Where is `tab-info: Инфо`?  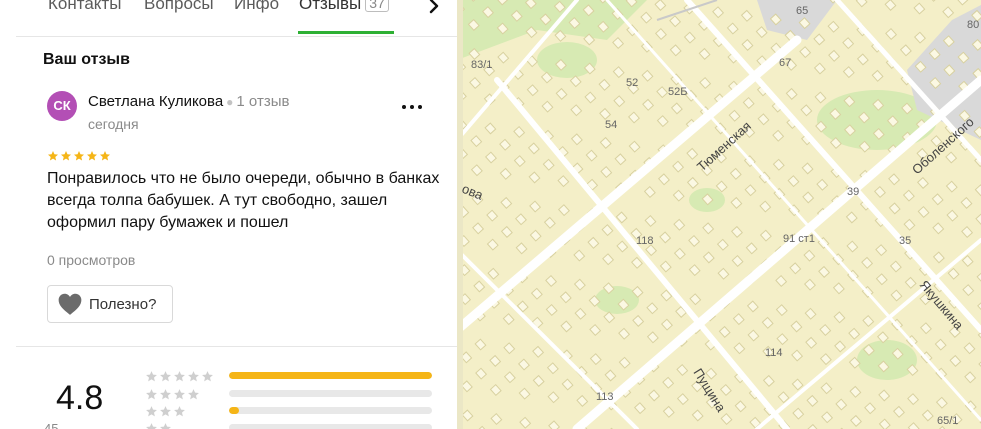 tab-info: Инфо is located at coordinates (256, 7).